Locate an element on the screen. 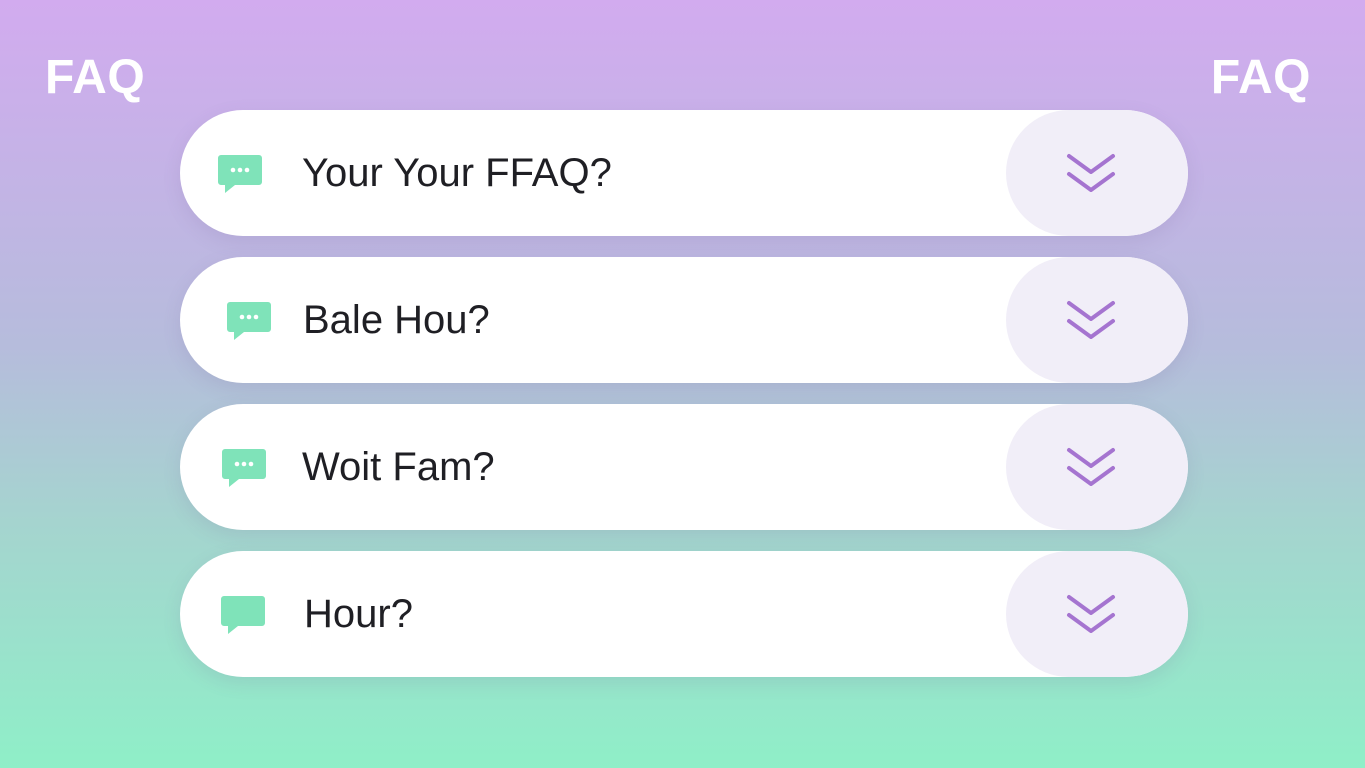 The image size is (1365, 768). page-title-left: FAQ is located at coordinates (95, 77).